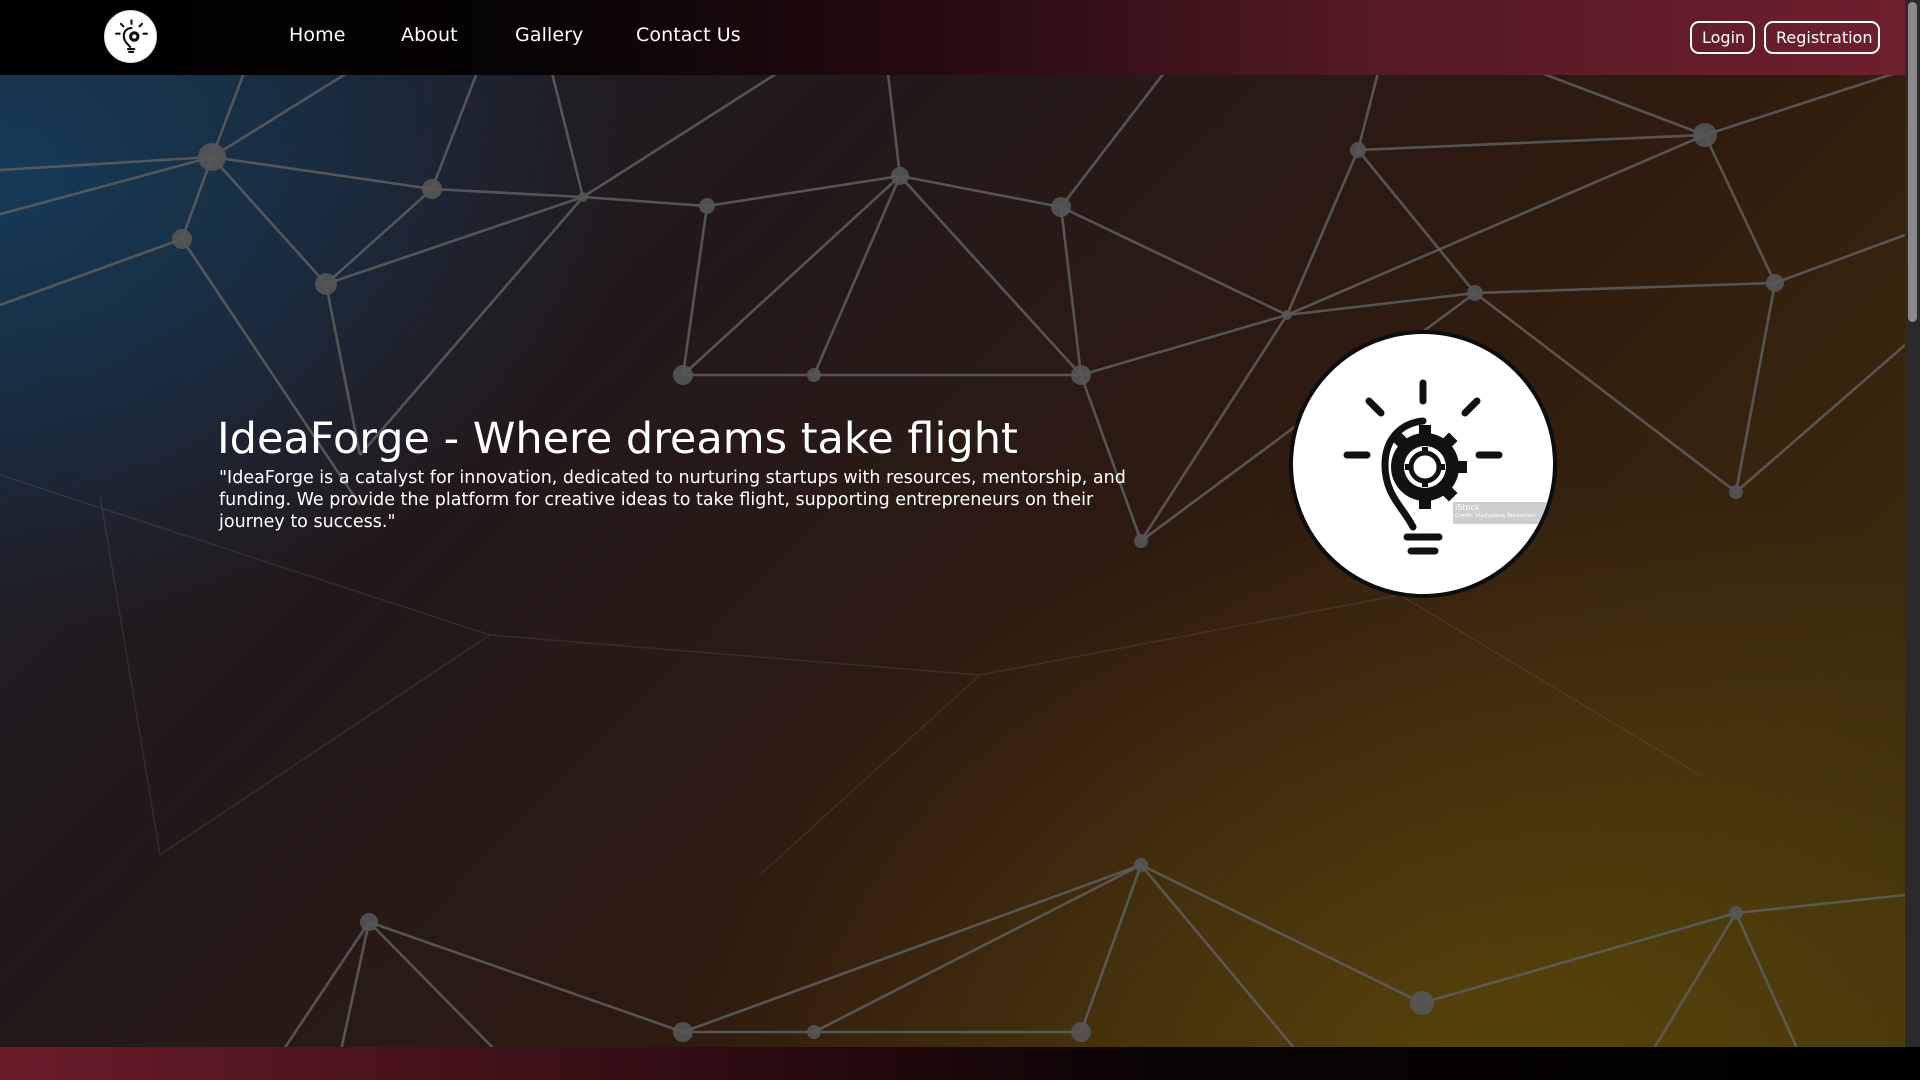 The width and height of the screenshot is (1920, 1080). I want to click on nav-gallery: Gallery, so click(549, 35).